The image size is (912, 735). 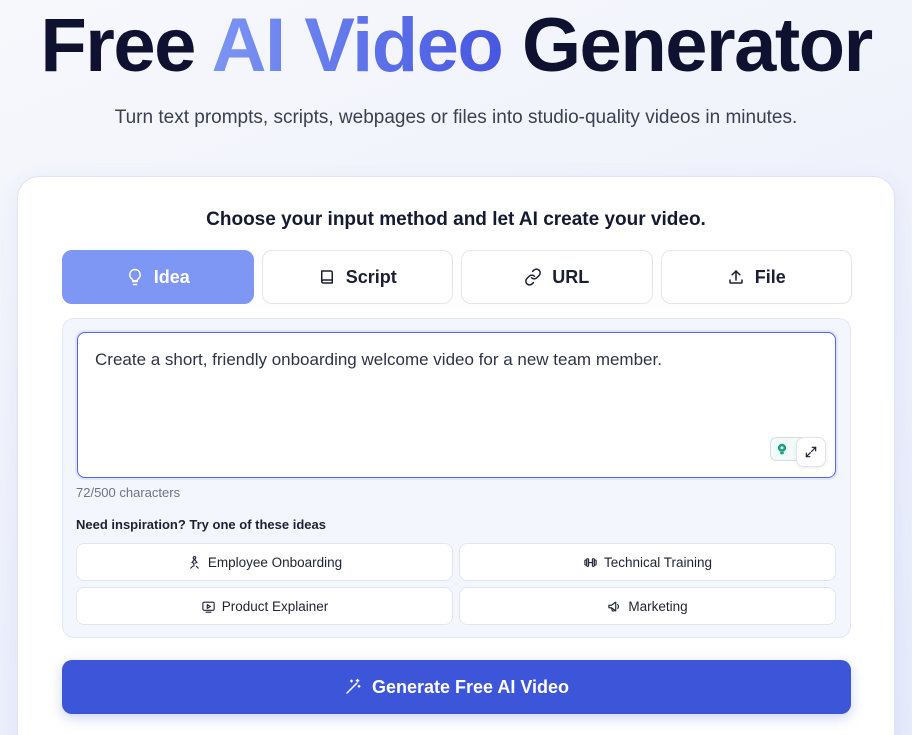 I want to click on idea-technical-training: Technical Training, so click(x=647, y=562).